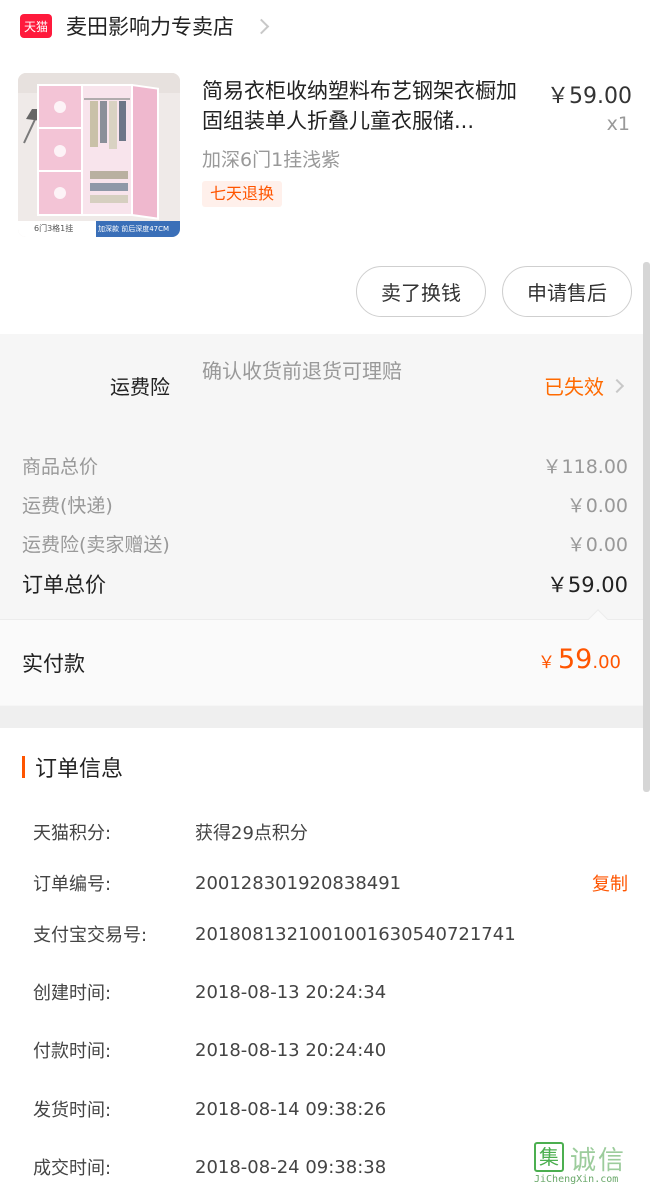 The height and width of the screenshot is (1191, 650). What do you see at coordinates (576, 1179) in the screenshot?
I see `watermark-url: JiChengXin.com` at bounding box center [576, 1179].